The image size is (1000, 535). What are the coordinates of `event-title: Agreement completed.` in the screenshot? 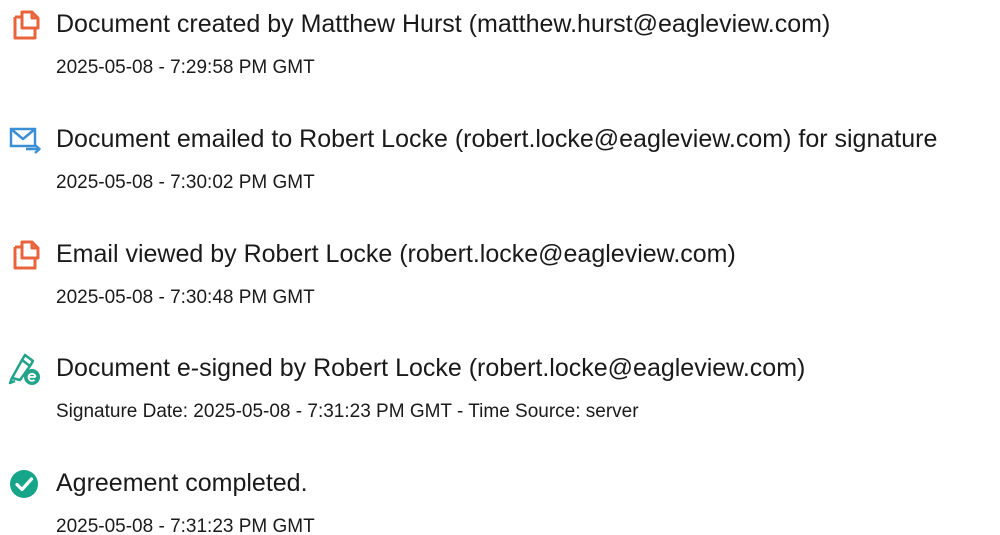 It's located at (182, 483).